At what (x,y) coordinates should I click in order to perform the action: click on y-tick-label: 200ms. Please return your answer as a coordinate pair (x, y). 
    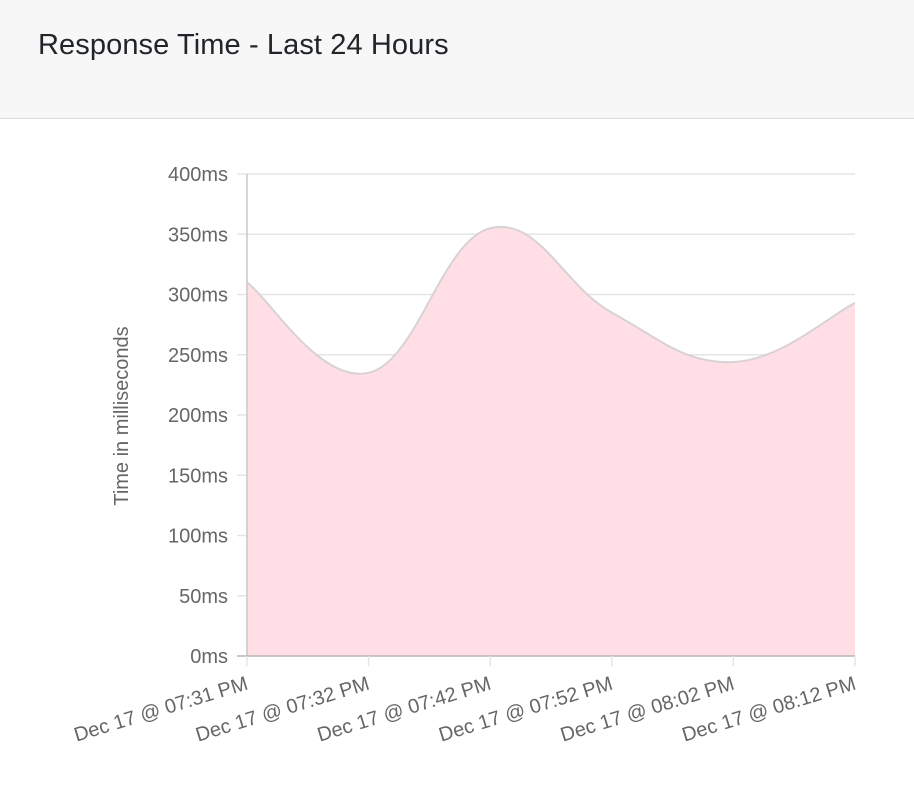
    Looking at the image, I should click on (198, 416).